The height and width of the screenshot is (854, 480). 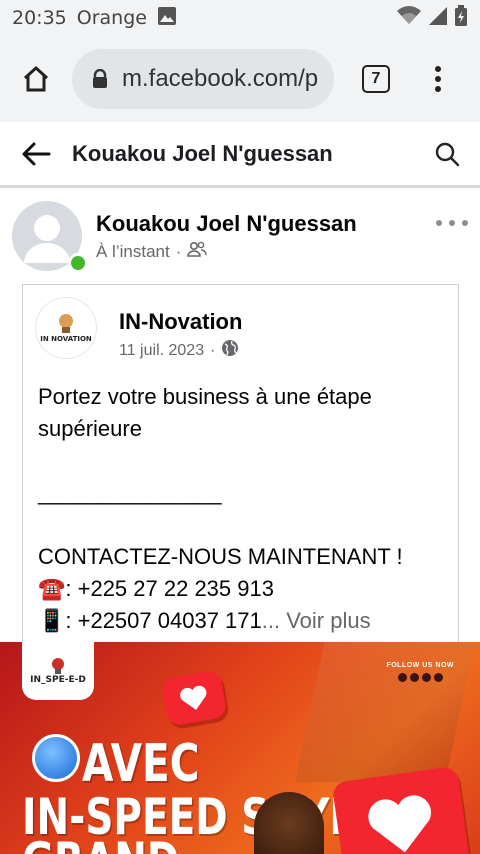 I want to click on search-button, so click(x=447, y=154).